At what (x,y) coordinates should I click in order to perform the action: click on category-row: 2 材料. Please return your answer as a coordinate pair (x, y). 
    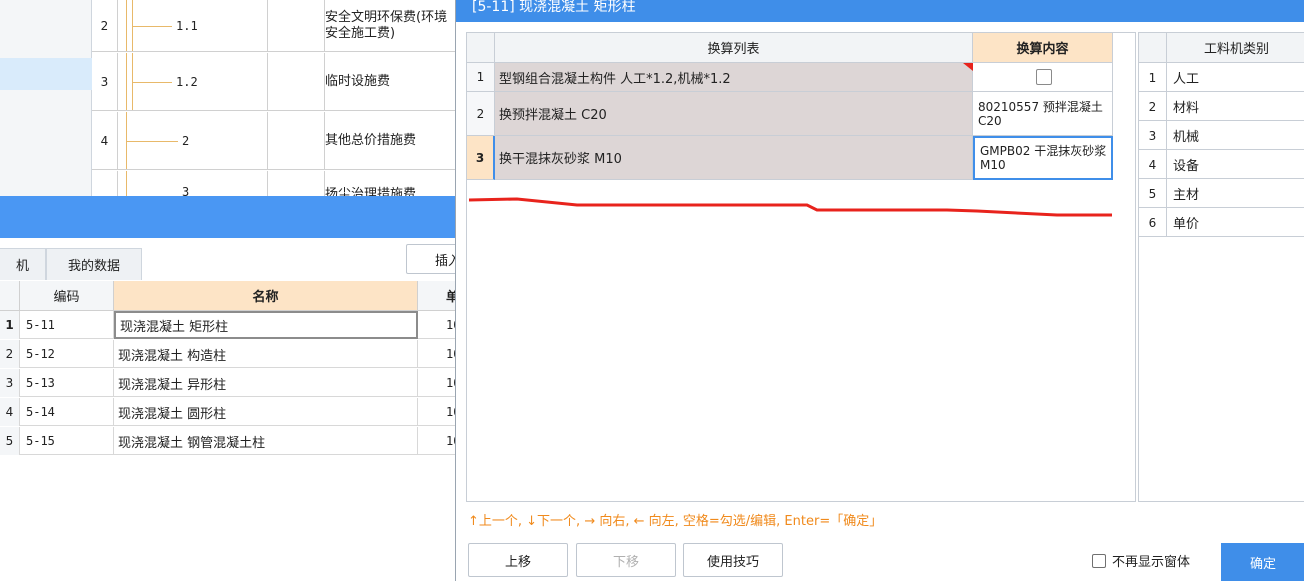
    Looking at the image, I should click on (1221, 106).